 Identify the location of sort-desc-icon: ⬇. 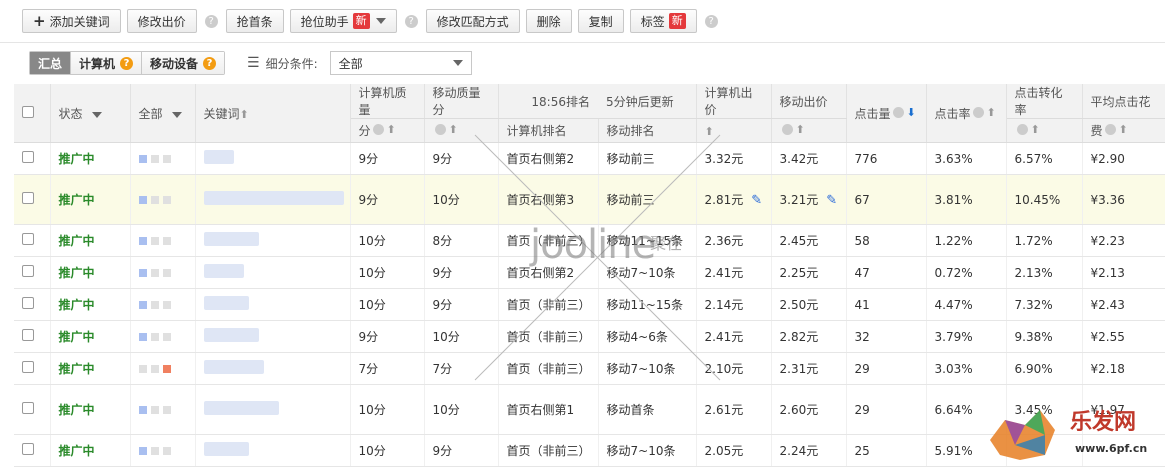
(911, 112).